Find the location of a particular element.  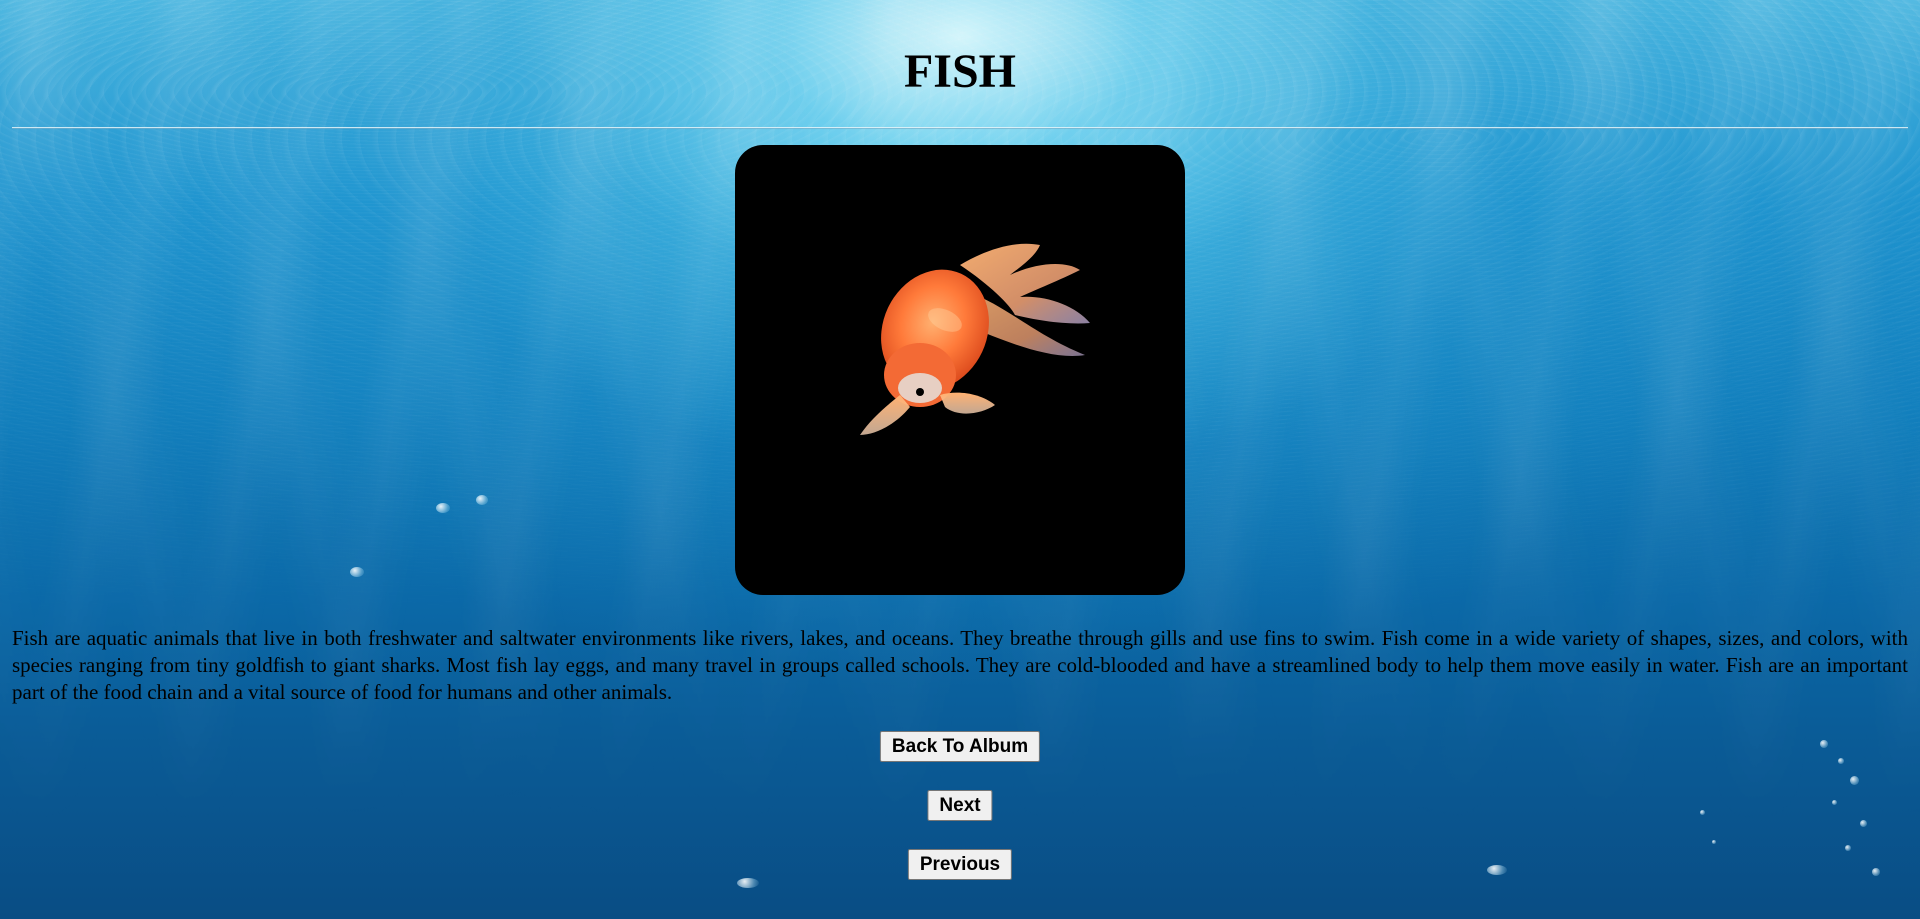

back-to-album-button: Back To Album is located at coordinates (960, 746).